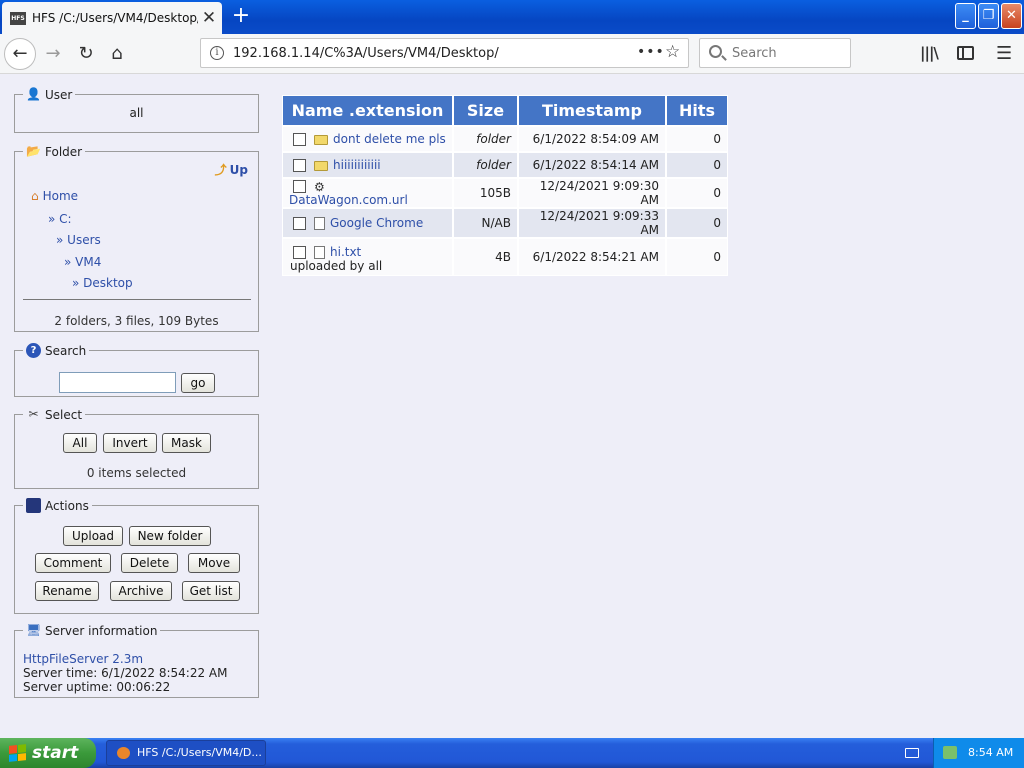  Describe the element at coordinates (319, 186) in the screenshot. I see `link-icon: ⚙` at that location.